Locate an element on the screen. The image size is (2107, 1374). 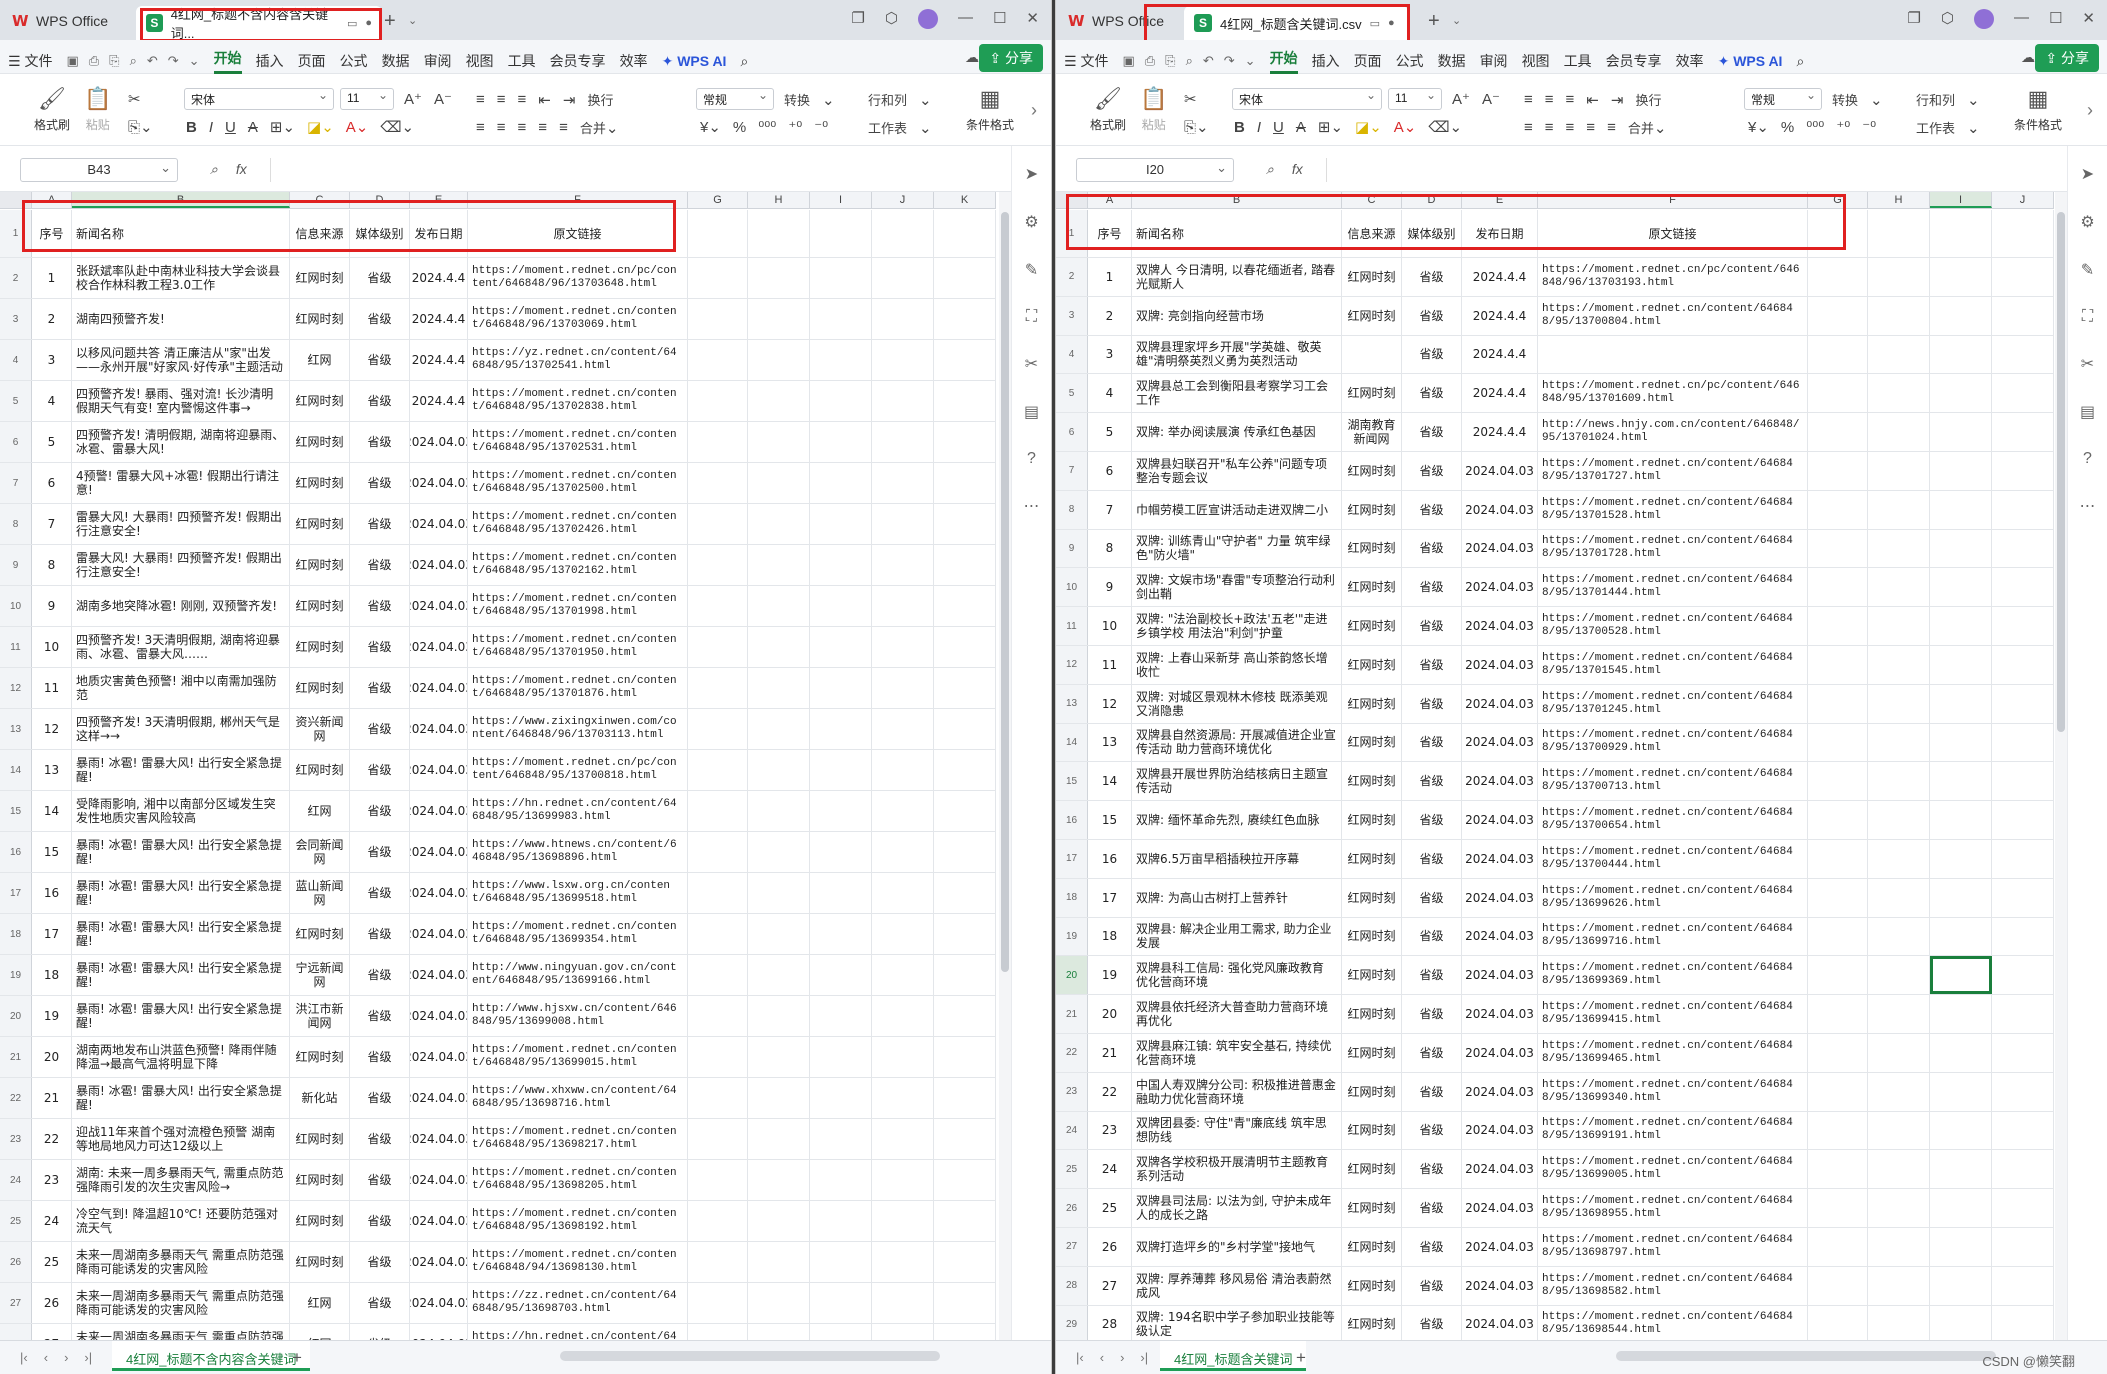
row-number: 15 is located at coordinates (1072, 781).